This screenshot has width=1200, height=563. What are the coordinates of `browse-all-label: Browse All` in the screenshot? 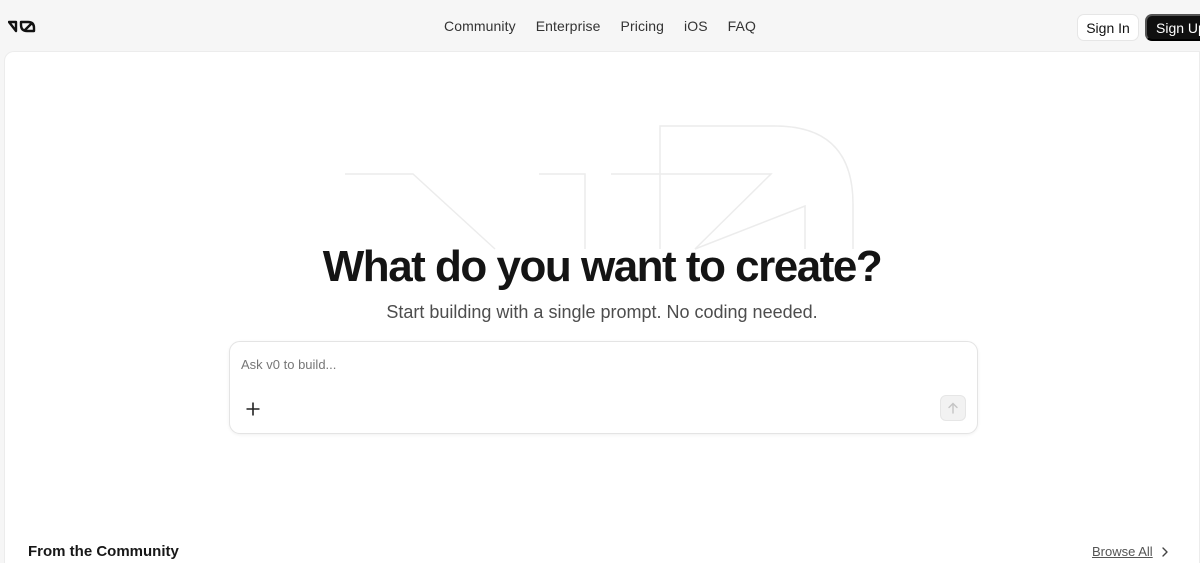 It's located at (1122, 551).